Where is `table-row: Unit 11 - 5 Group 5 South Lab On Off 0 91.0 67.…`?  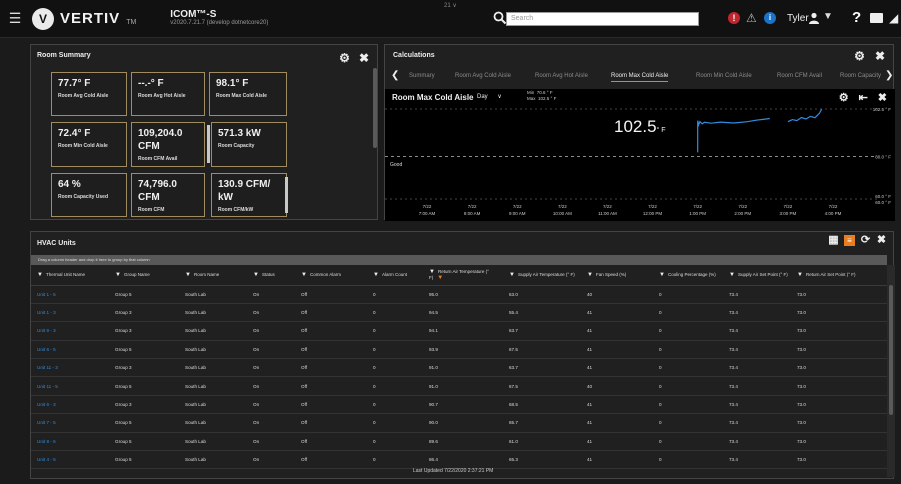
table-row: Unit 11 - 5 Group 5 South Lab On Off 0 91.0 67.… is located at coordinates (459, 386).